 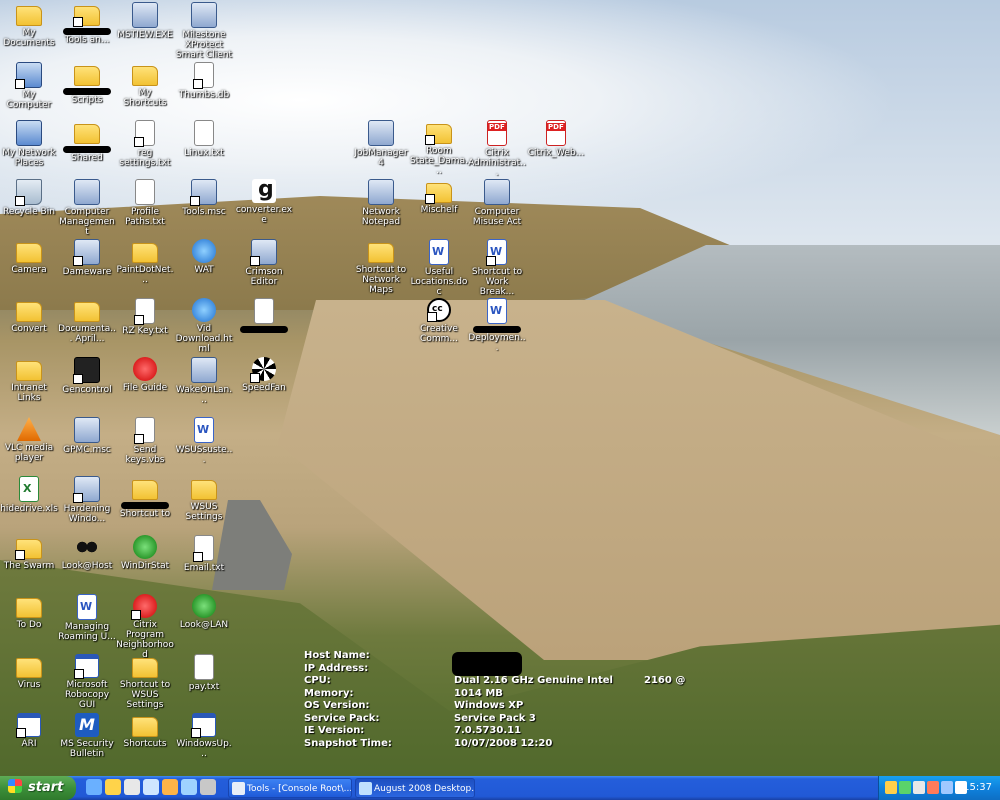 What do you see at coordinates (29, 198) in the screenshot?
I see `desktop-icon: Recycle Bin` at bounding box center [29, 198].